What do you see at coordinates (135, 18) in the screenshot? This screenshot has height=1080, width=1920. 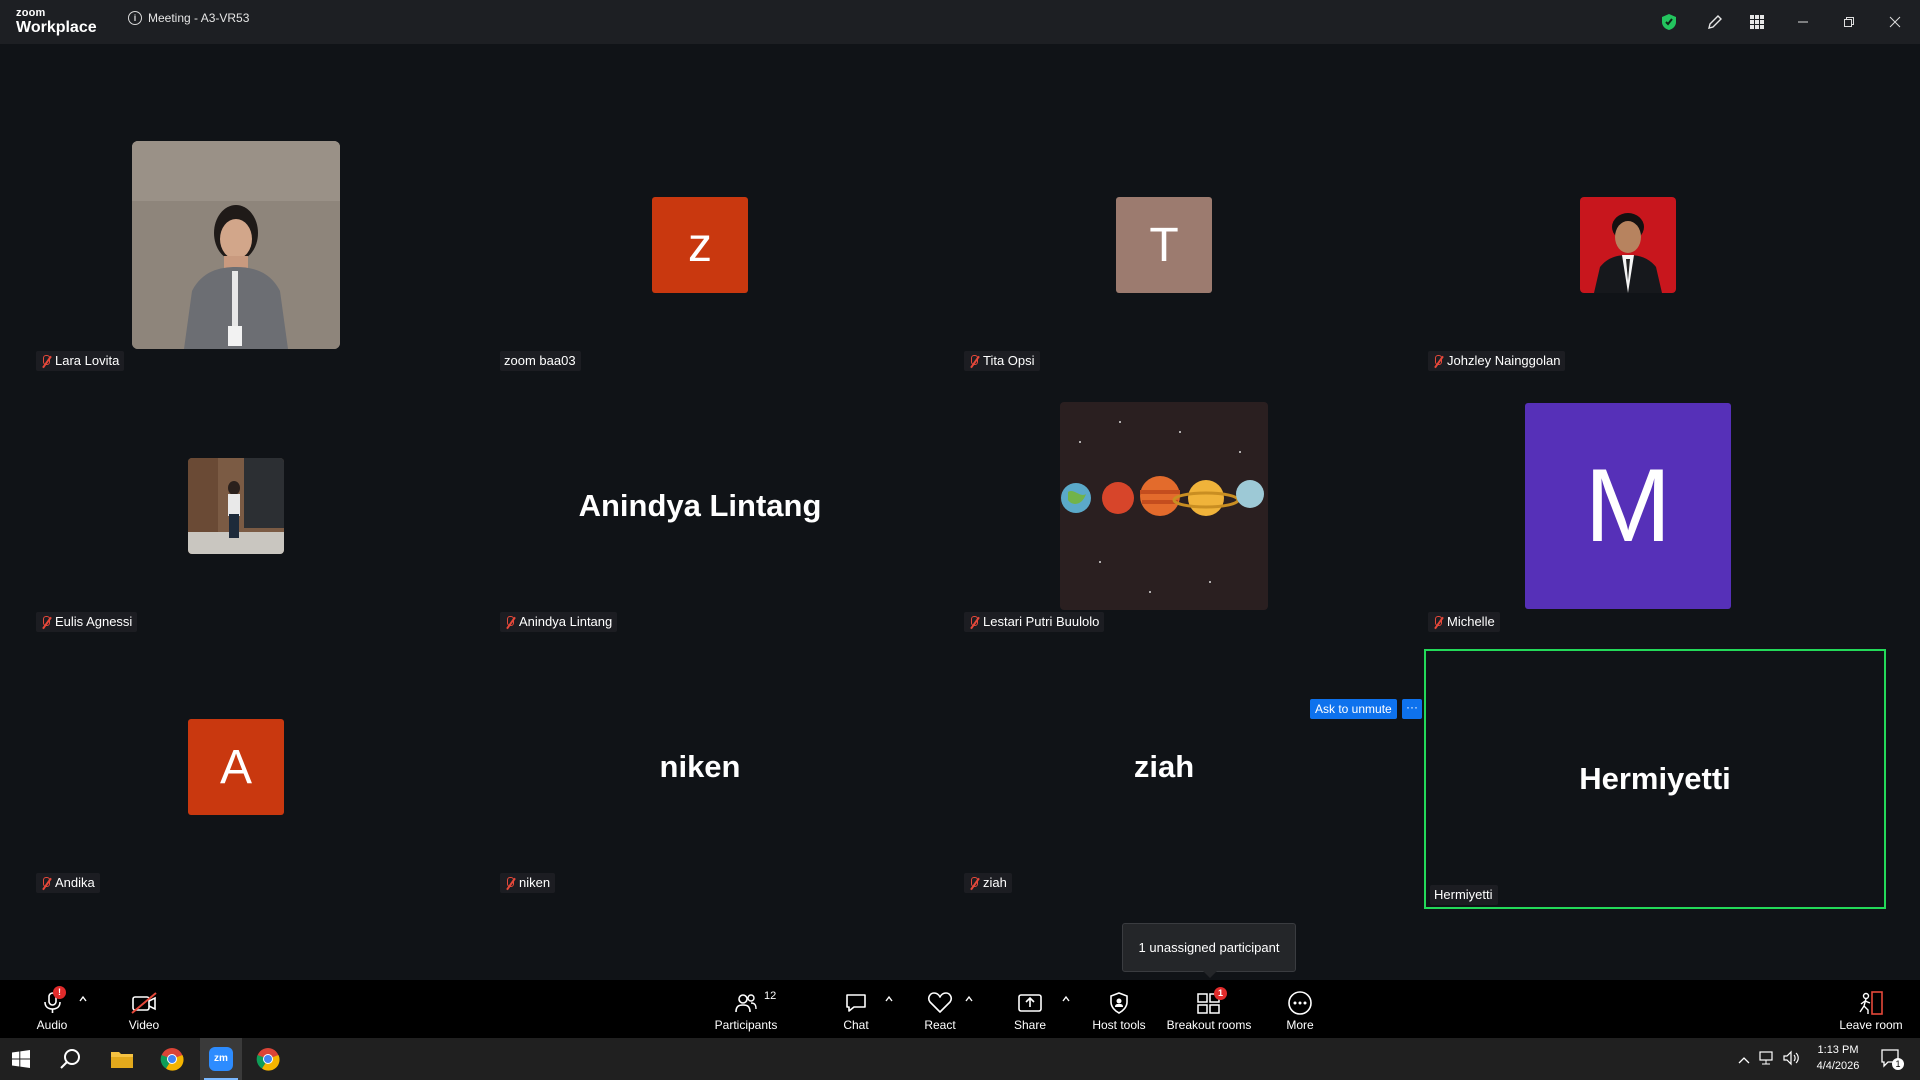 I see `info-icon: i` at bounding box center [135, 18].